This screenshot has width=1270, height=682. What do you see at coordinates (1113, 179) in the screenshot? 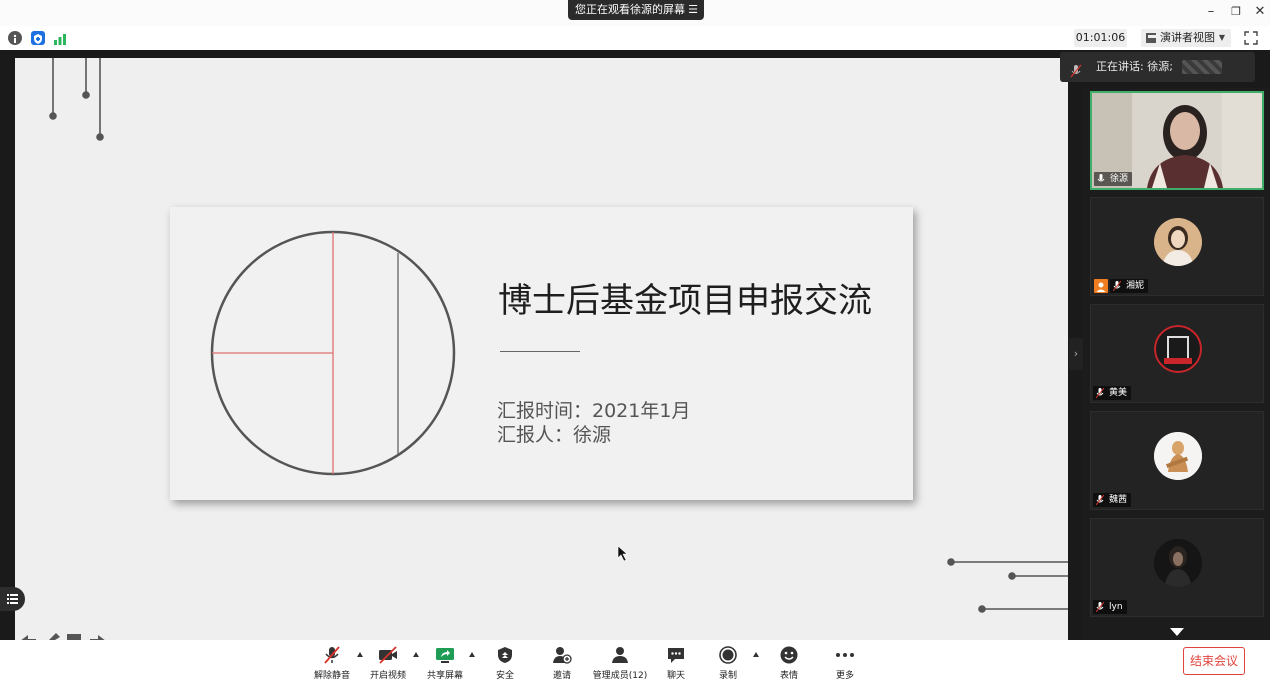
I see `participant-name-label: 徐源` at bounding box center [1113, 179].